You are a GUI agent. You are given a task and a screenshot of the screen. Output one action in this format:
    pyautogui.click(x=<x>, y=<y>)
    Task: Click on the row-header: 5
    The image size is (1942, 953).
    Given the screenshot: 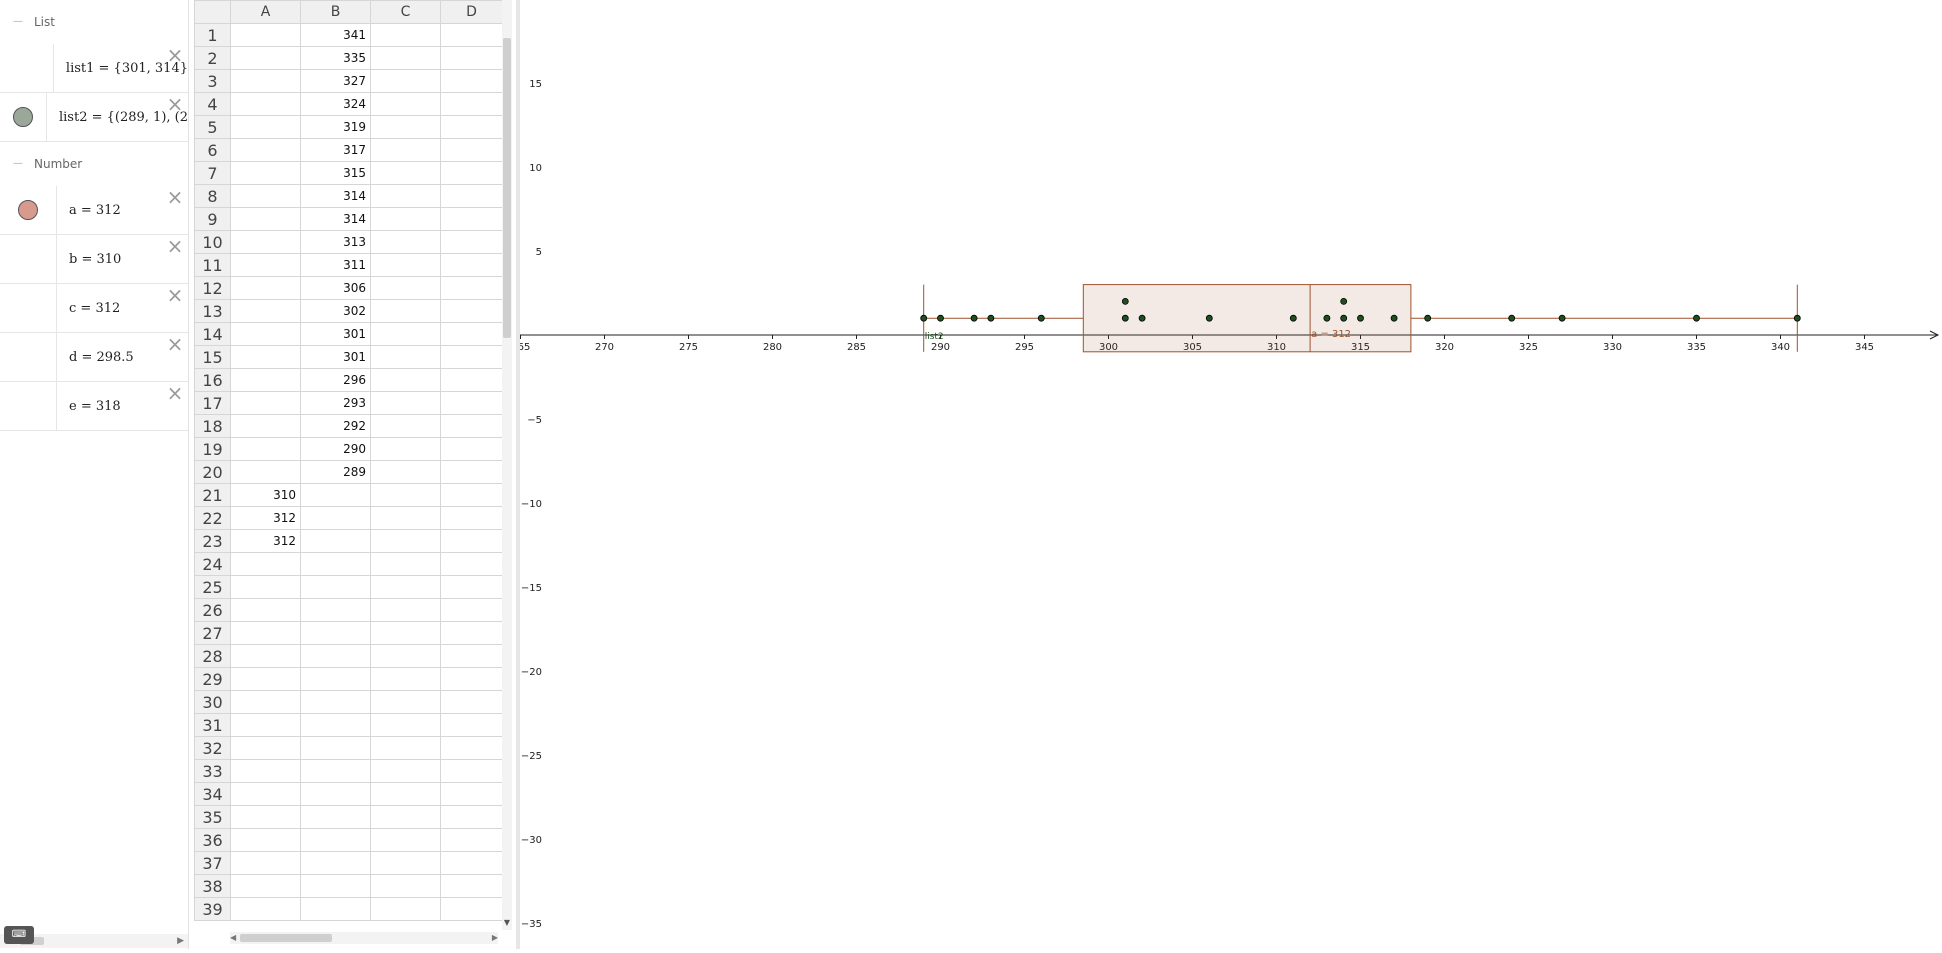 What is the action you would take?
    pyautogui.click(x=212, y=127)
    